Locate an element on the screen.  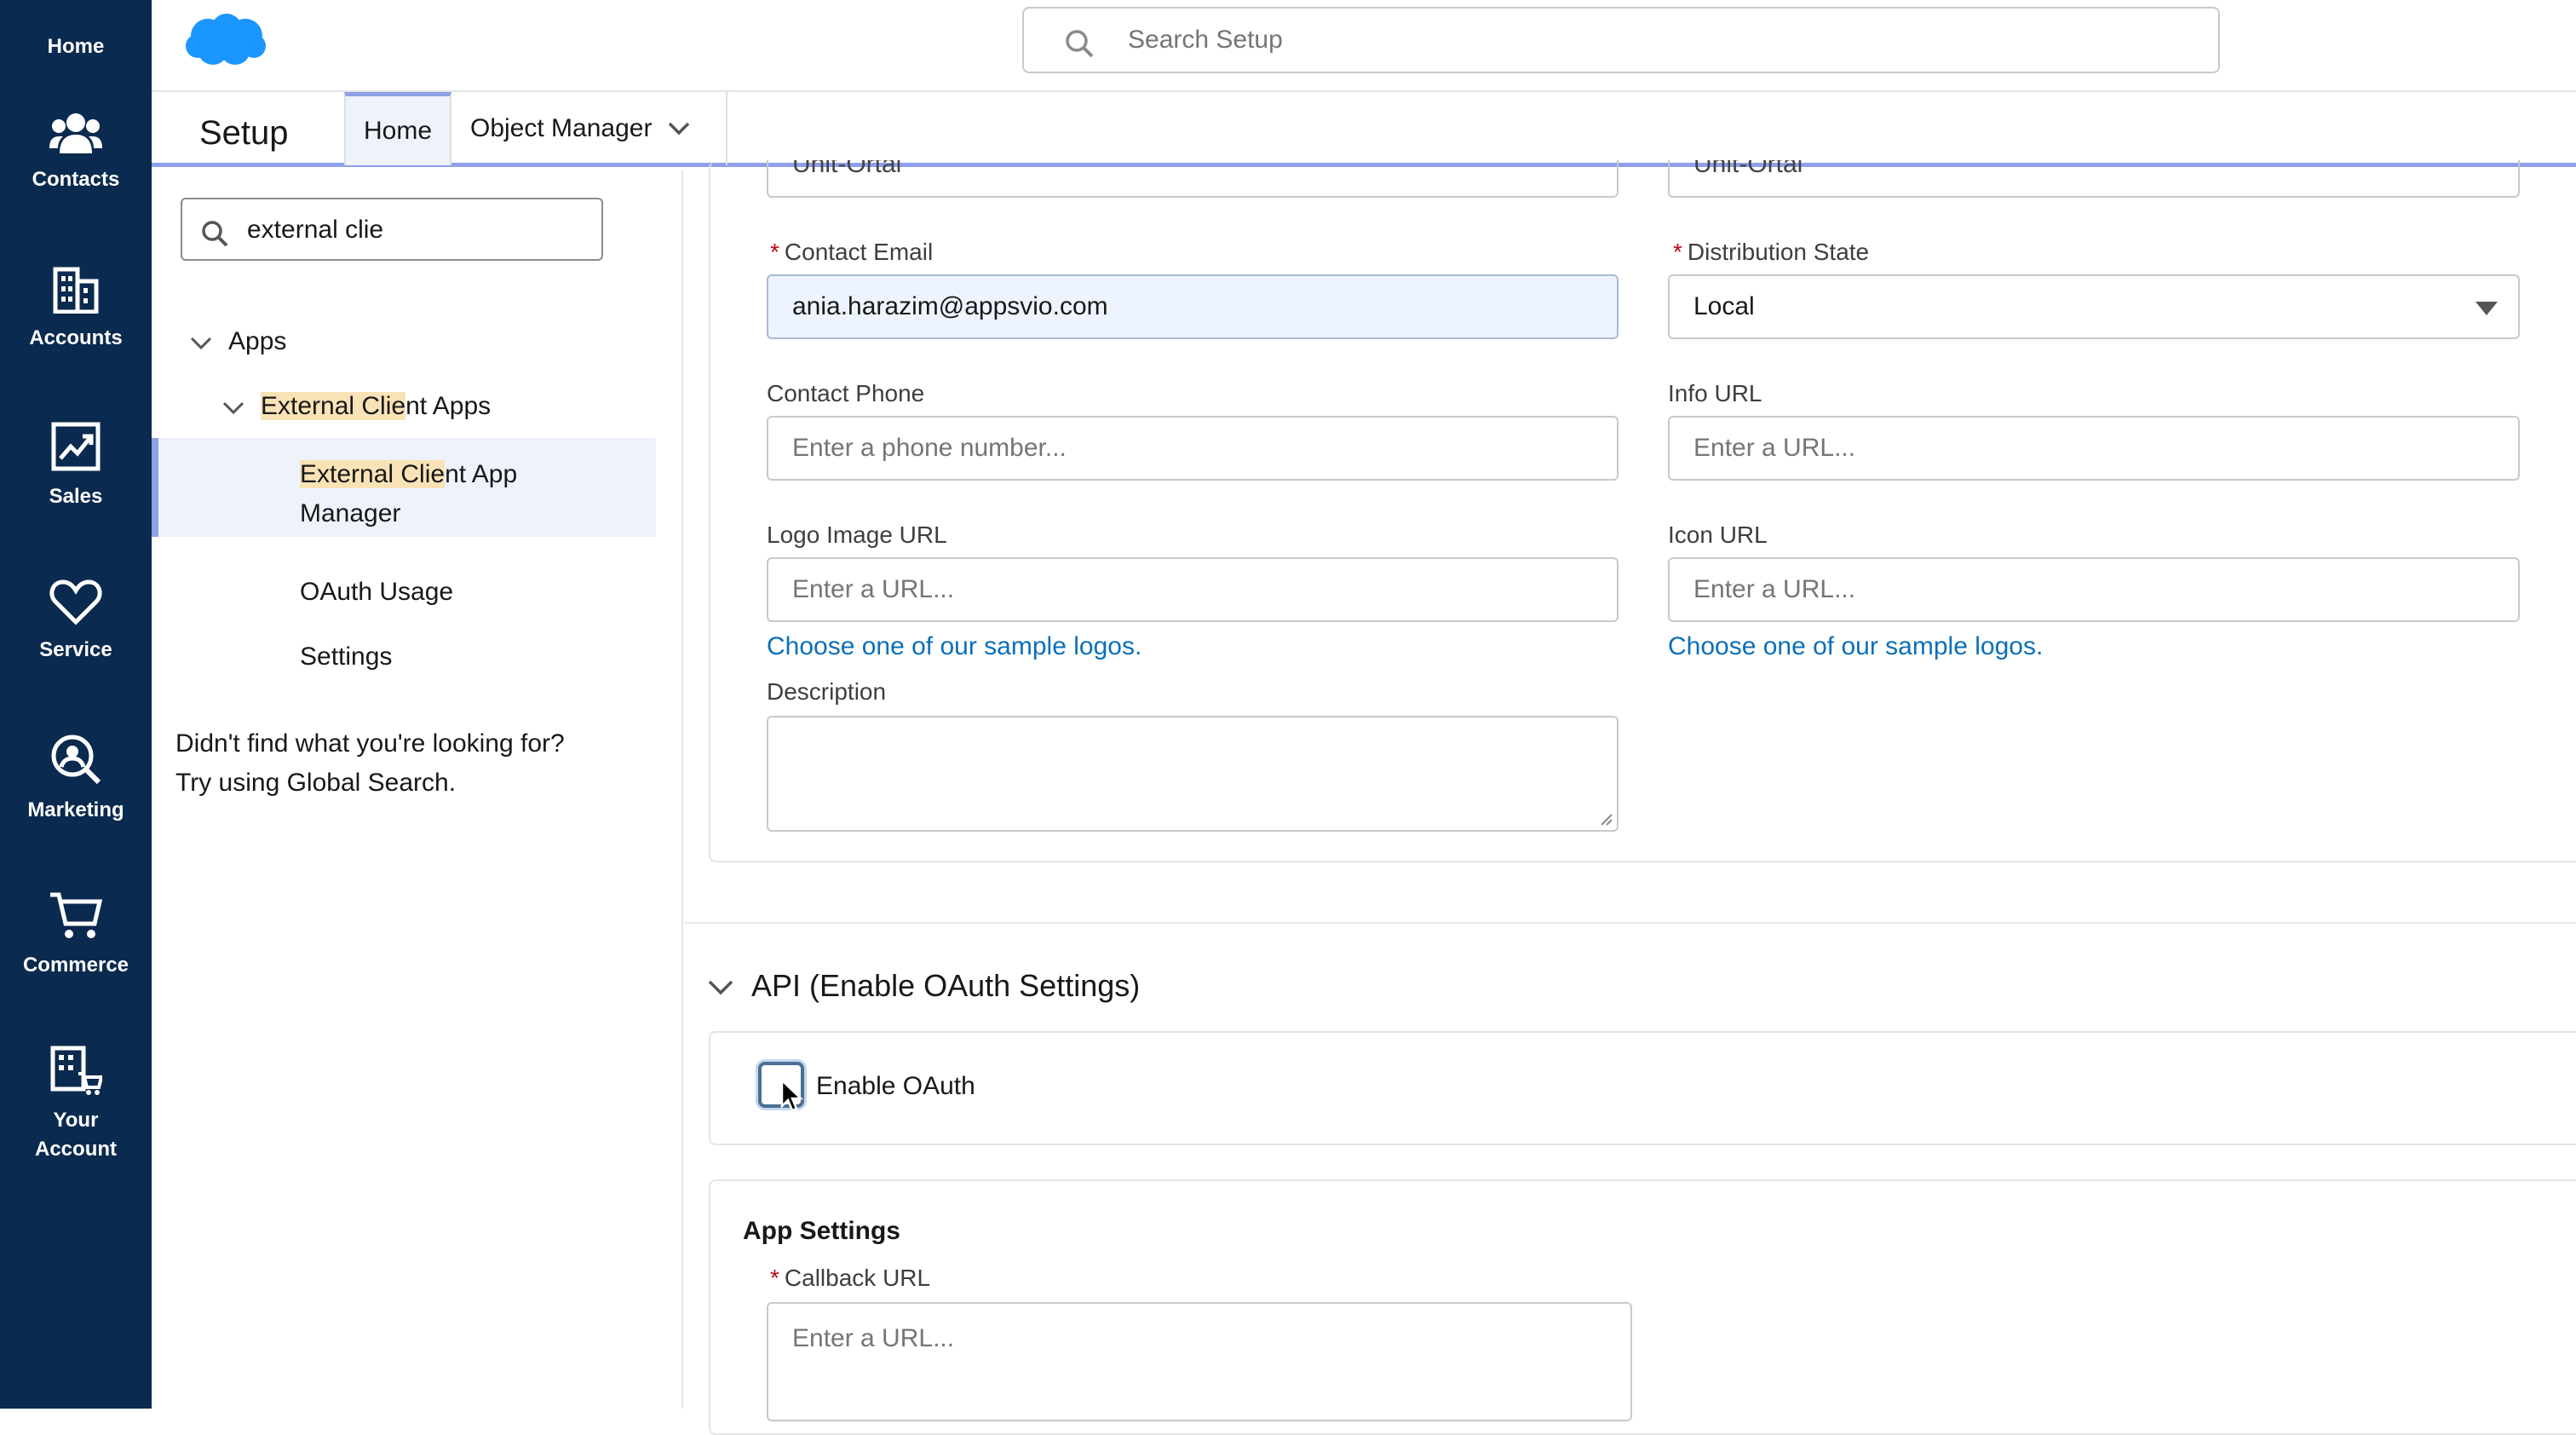
partial-field-left: Unit-Ortal is located at coordinates (1193, 179).